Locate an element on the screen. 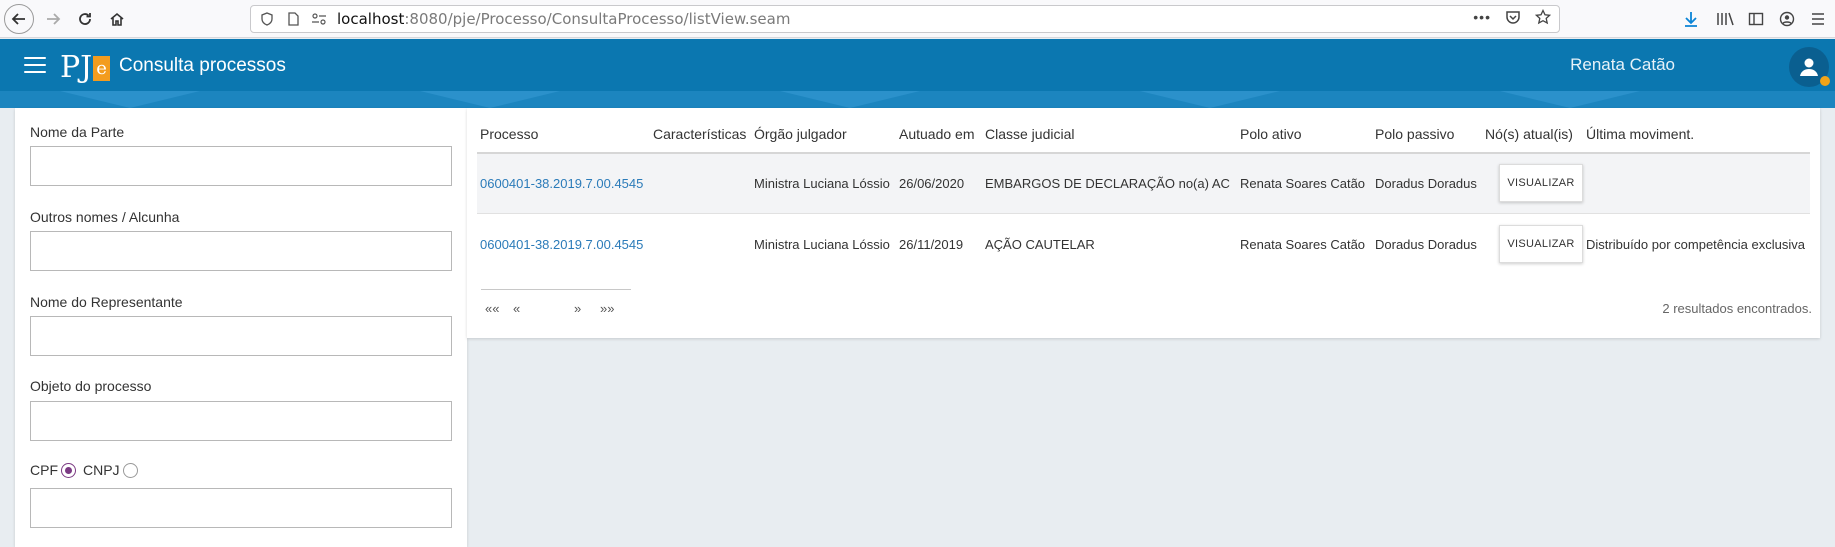 The width and height of the screenshot is (1835, 547). reload-button is located at coordinates (85, 19).